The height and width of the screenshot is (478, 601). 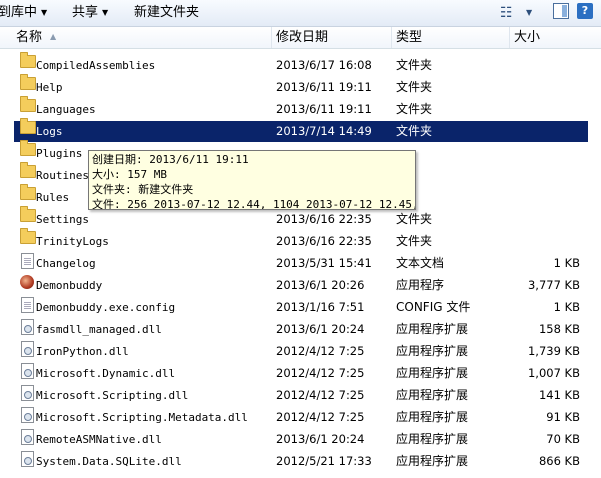 I want to click on file-row: TrinityLogs 2013/6/16 22:35 文件夹, so click(x=301, y=240).